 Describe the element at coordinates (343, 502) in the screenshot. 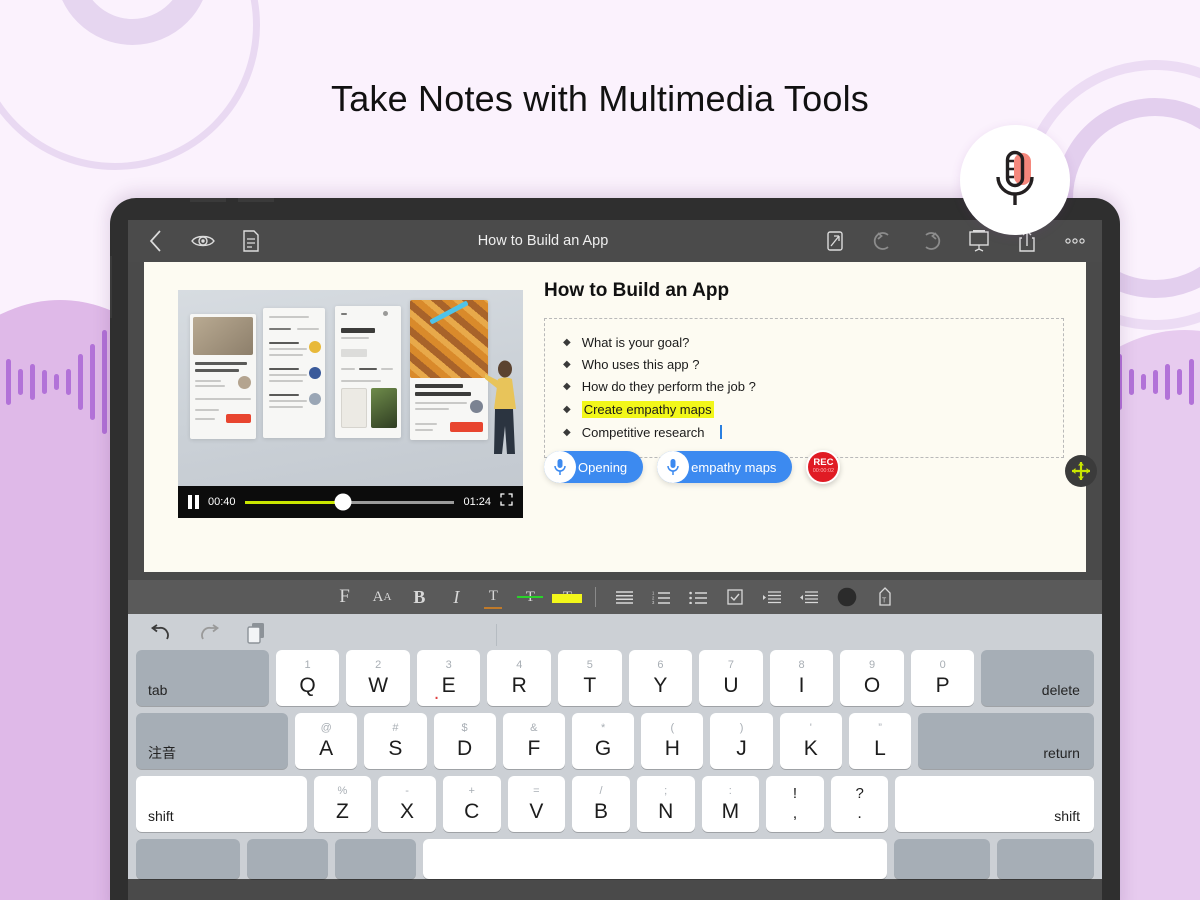

I see `video-progress-knob` at that location.